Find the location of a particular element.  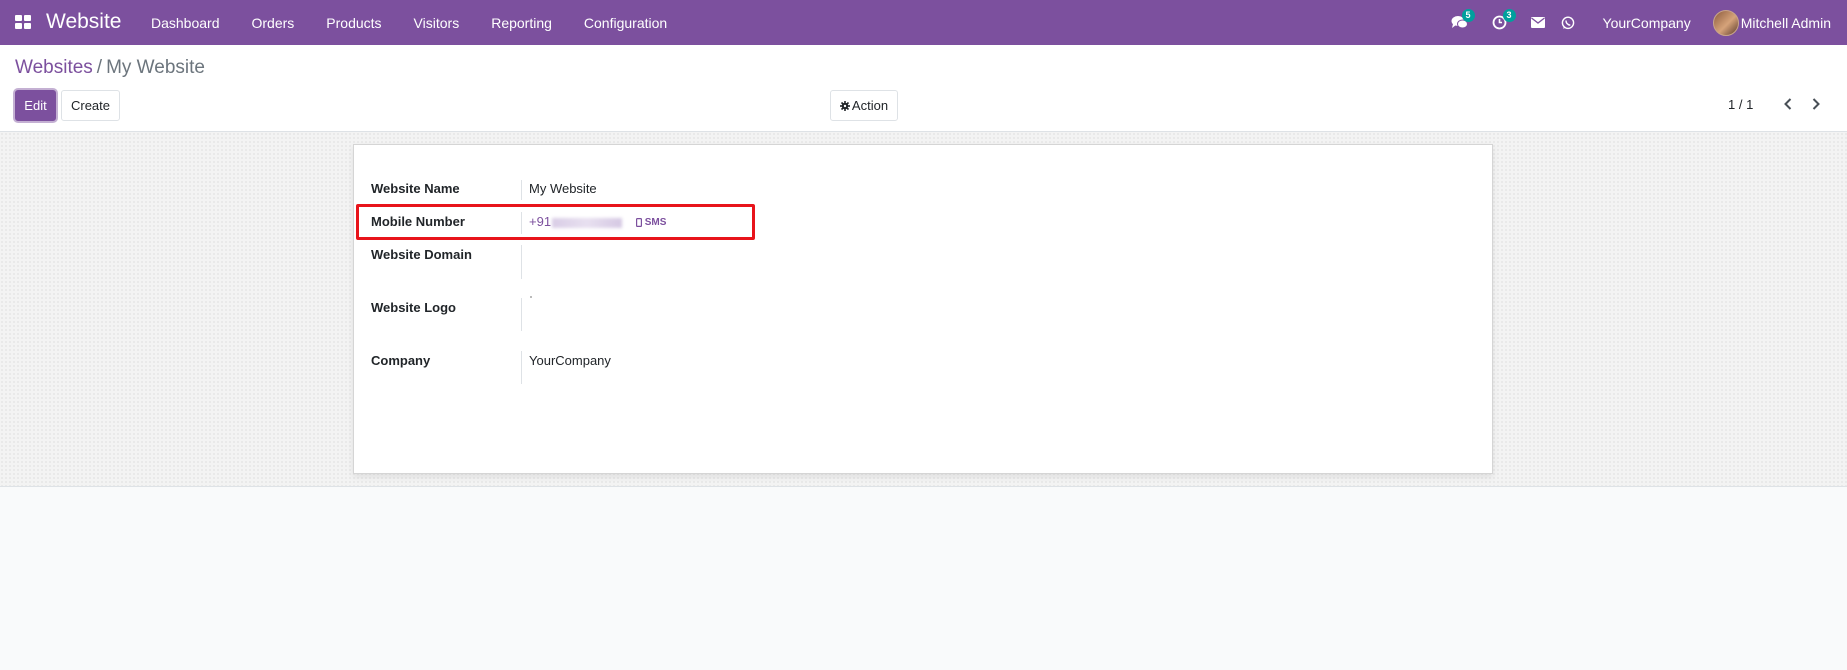

menu-item-visitors: Visitors is located at coordinates (437, 22).